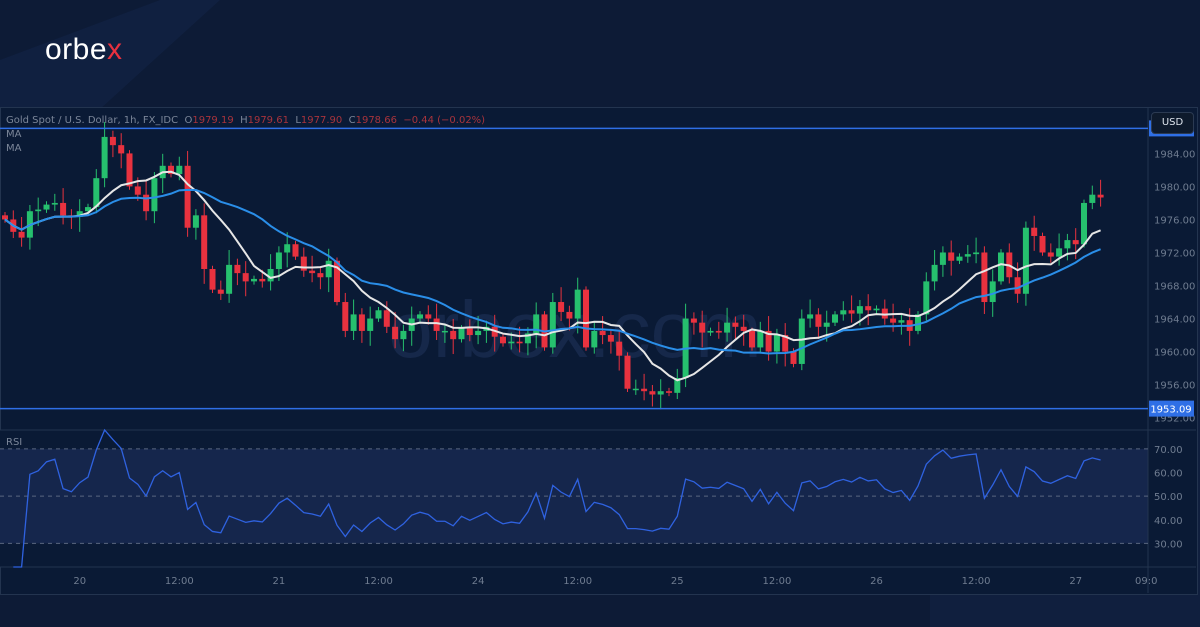  Describe the element at coordinates (1174, 253) in the screenshot. I see `price-tick-label: 1972.00` at that location.